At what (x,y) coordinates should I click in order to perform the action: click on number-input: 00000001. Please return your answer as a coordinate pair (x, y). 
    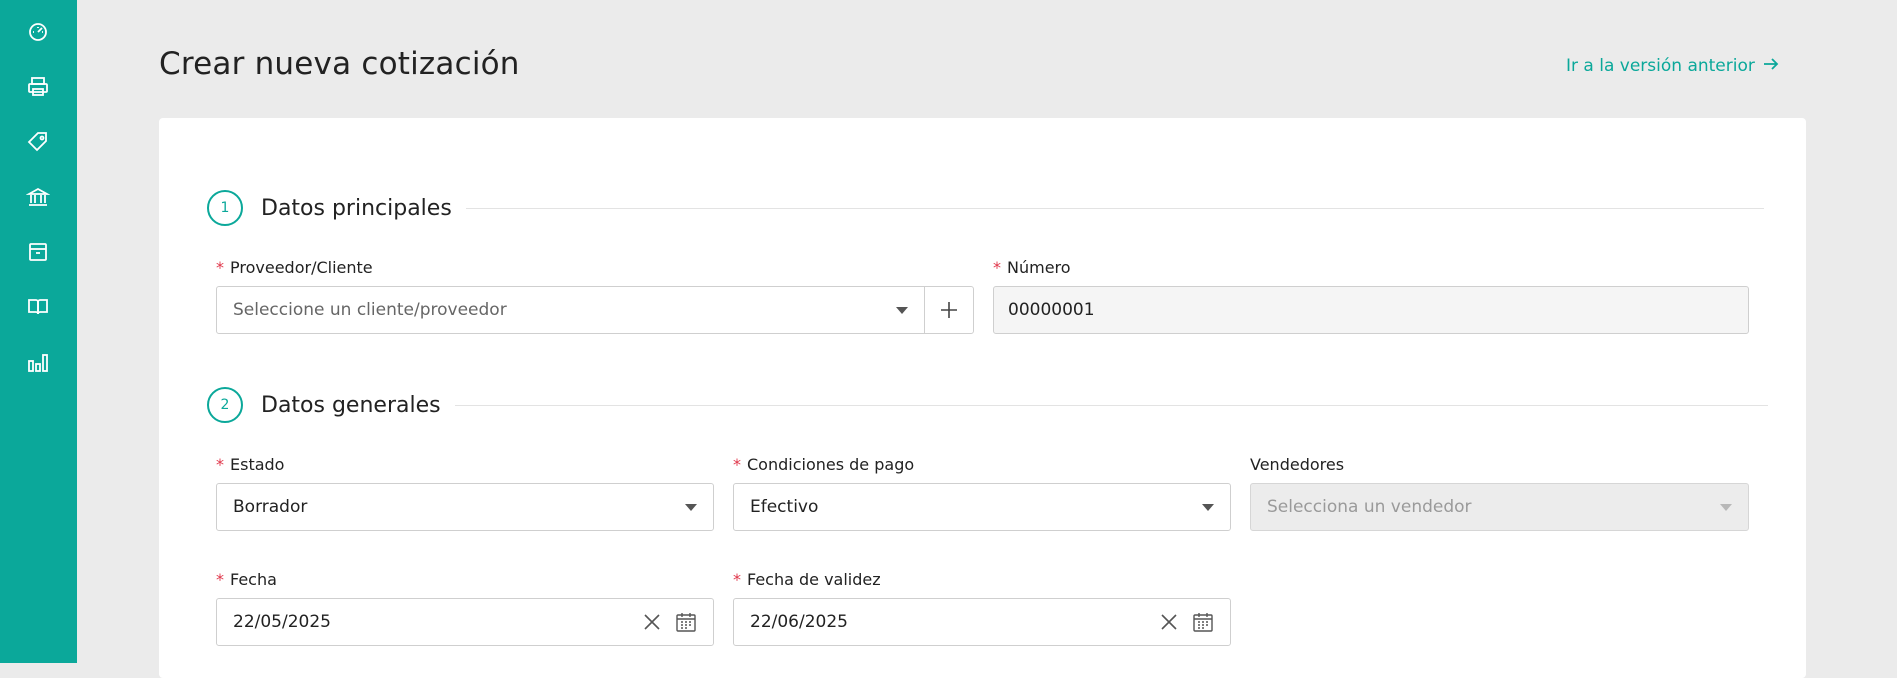
    Looking at the image, I should click on (1371, 310).